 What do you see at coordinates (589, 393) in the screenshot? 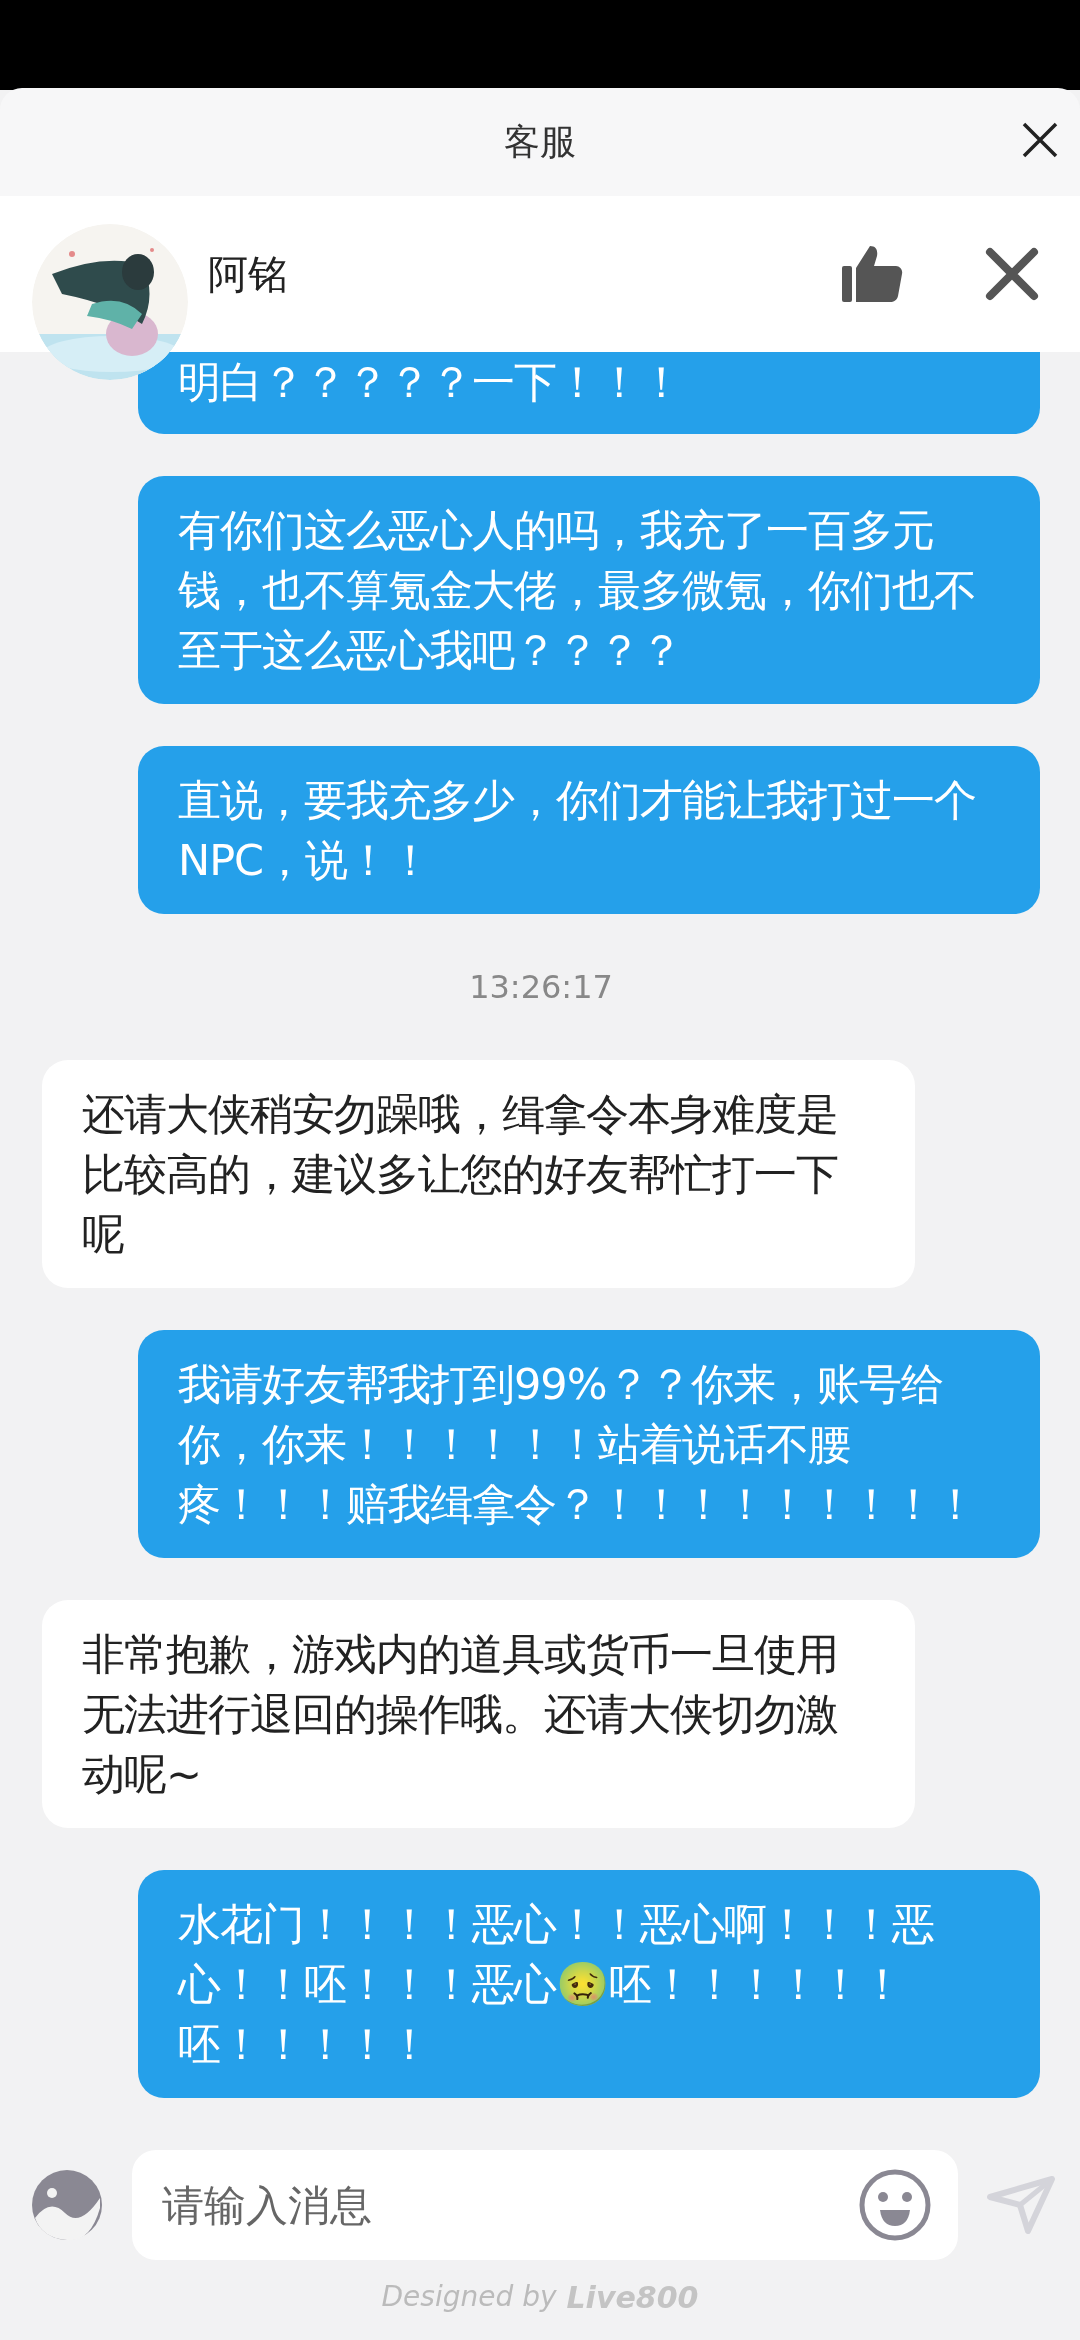
I see `sent-message: 明白？？？？？一下！！！` at bounding box center [589, 393].